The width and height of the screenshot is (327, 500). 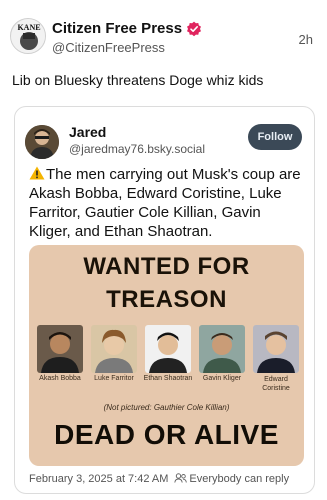 What do you see at coordinates (166, 434) in the screenshot?
I see `poster-bottom-text: DEAD OR ALIVE` at bounding box center [166, 434].